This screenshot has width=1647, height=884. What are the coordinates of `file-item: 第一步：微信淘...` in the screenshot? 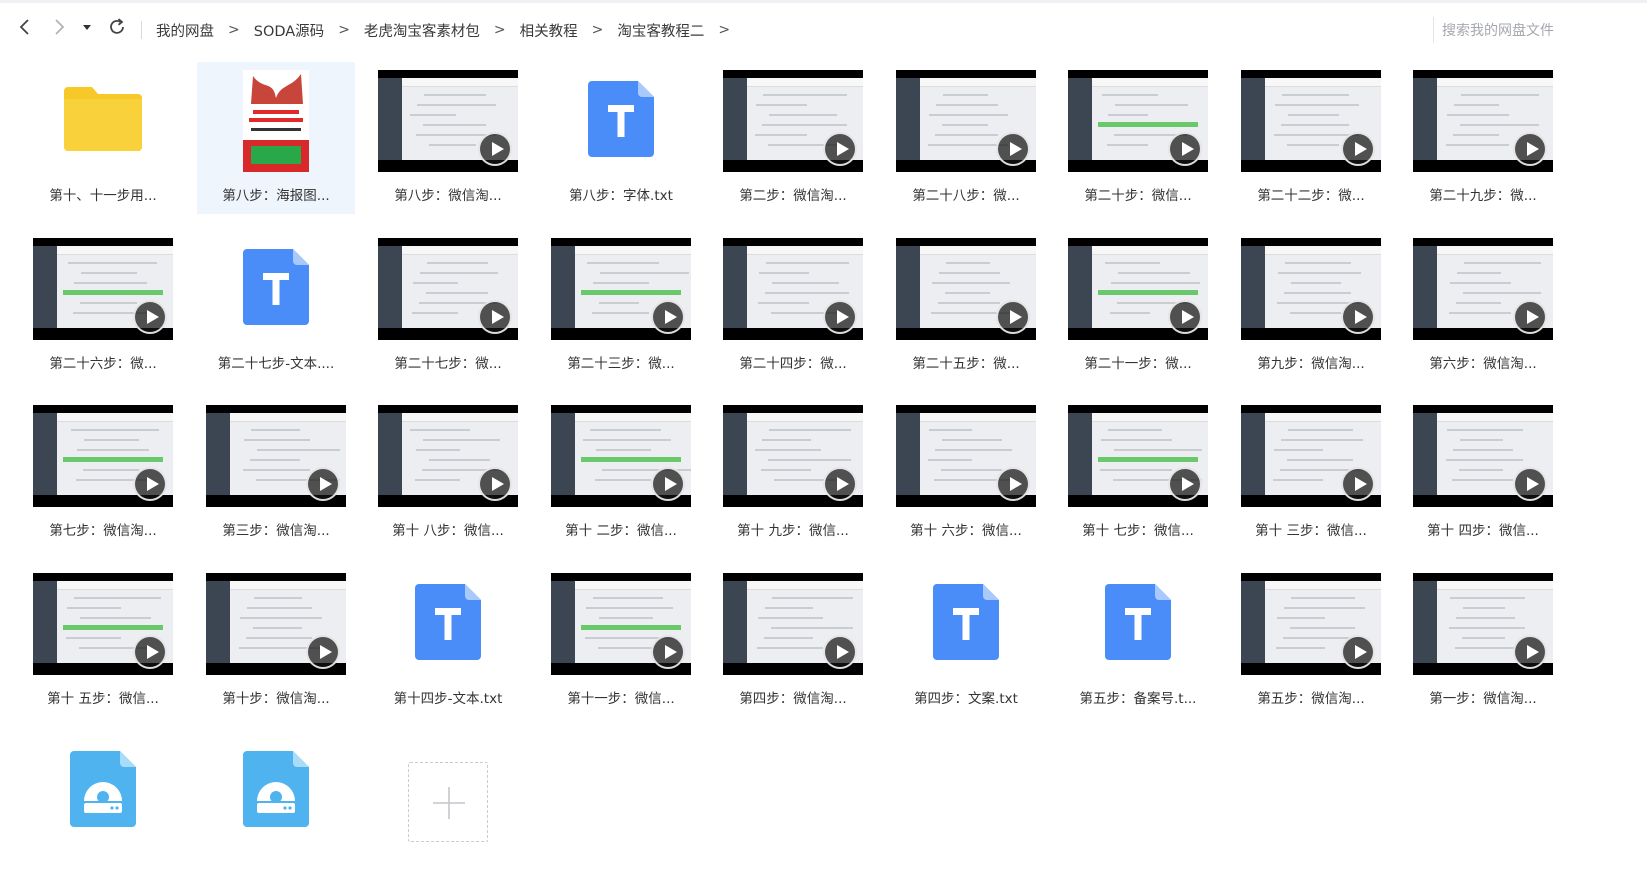 It's located at (1483, 641).